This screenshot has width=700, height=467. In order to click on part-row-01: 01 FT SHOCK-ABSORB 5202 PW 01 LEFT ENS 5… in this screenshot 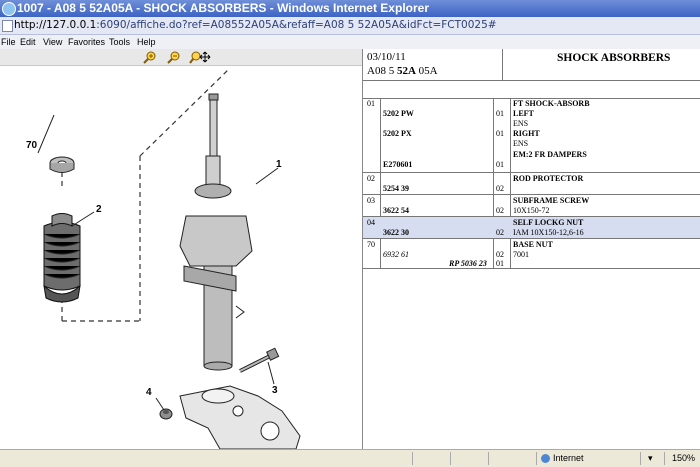, I will do `click(531, 135)`.